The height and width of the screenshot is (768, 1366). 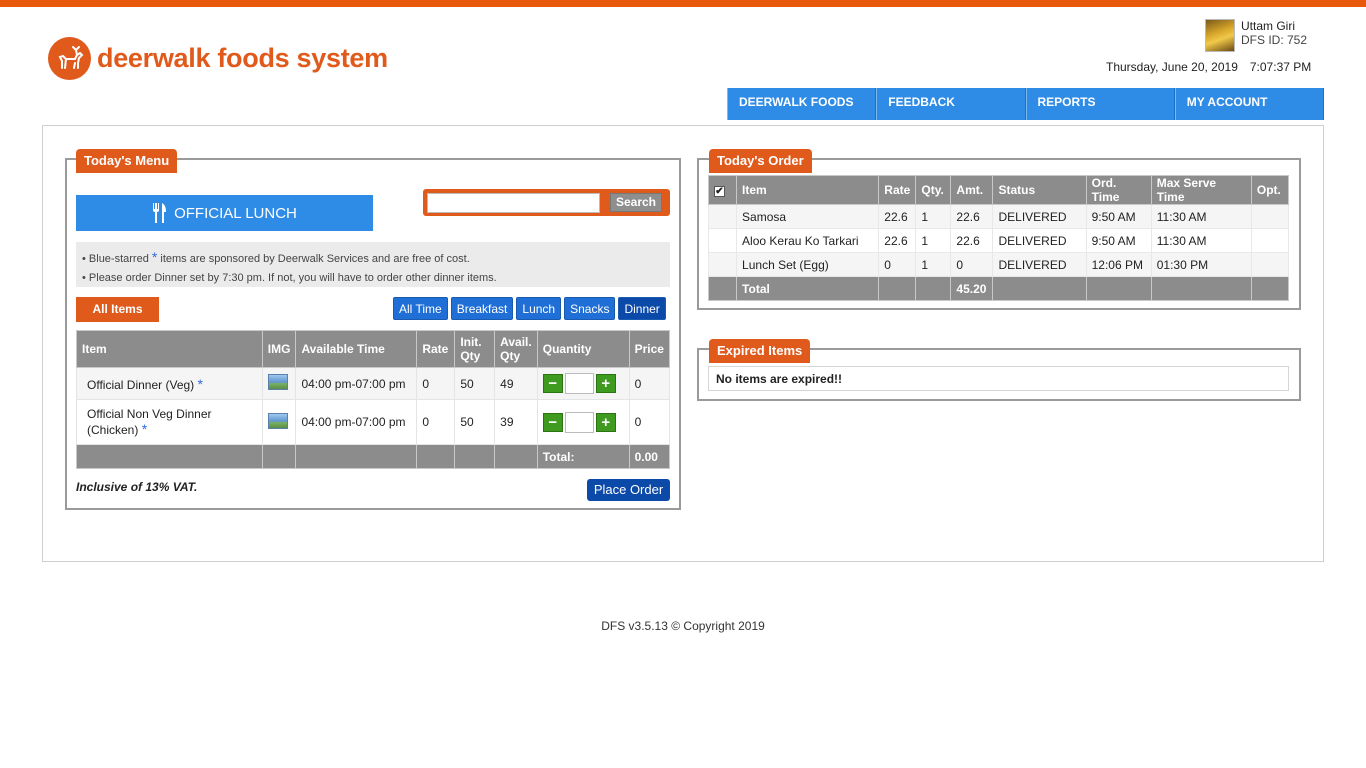 I want to click on menu-total-label: Total:, so click(x=583, y=456).